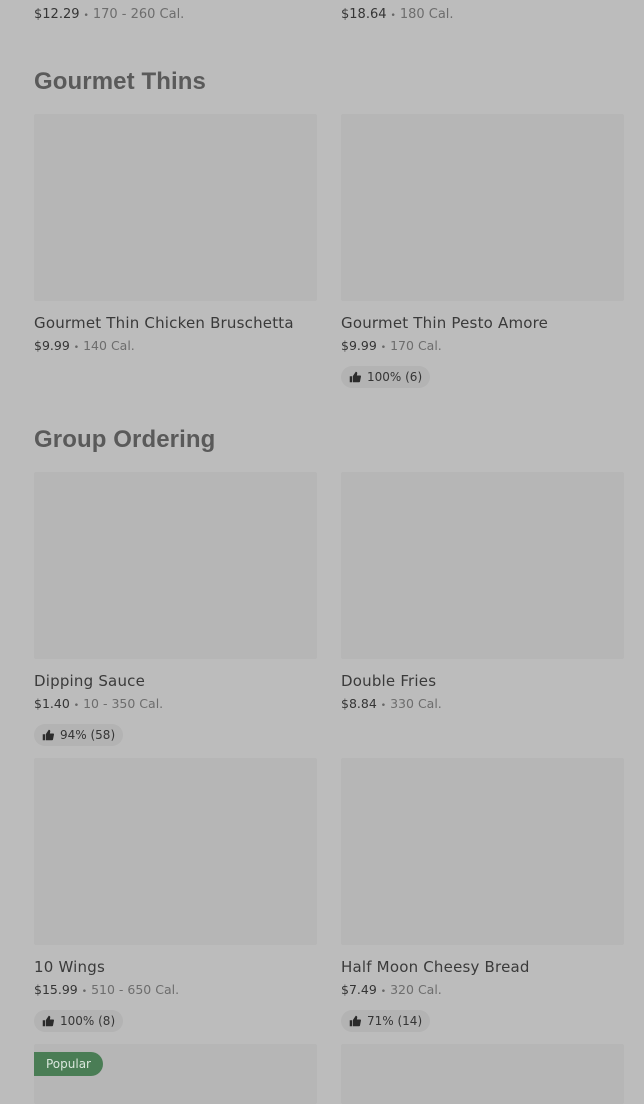 The height and width of the screenshot is (1104, 644). Describe the element at coordinates (135, 989) in the screenshot. I see `item-calories: 510 - 650 Cal.` at that location.